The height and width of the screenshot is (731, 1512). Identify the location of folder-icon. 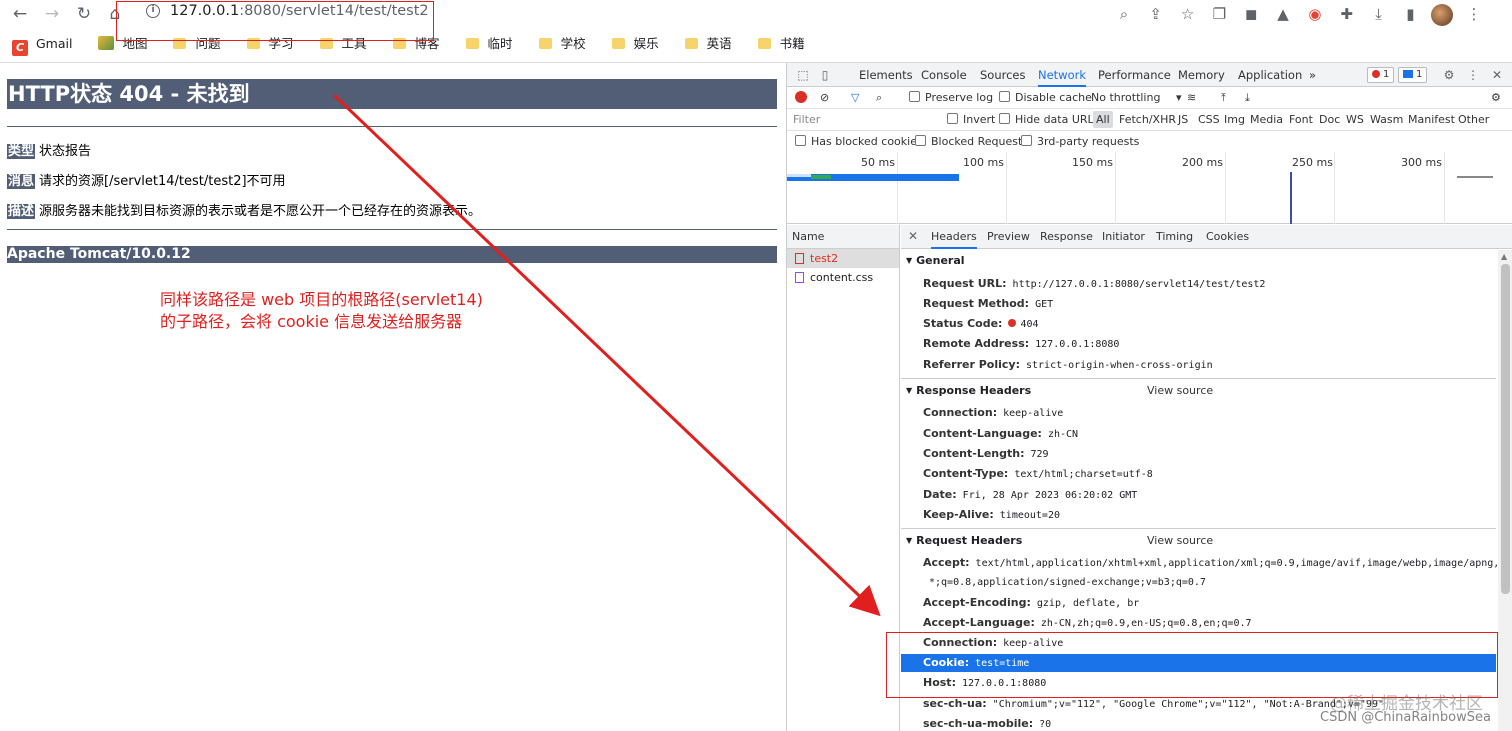
(691, 43).